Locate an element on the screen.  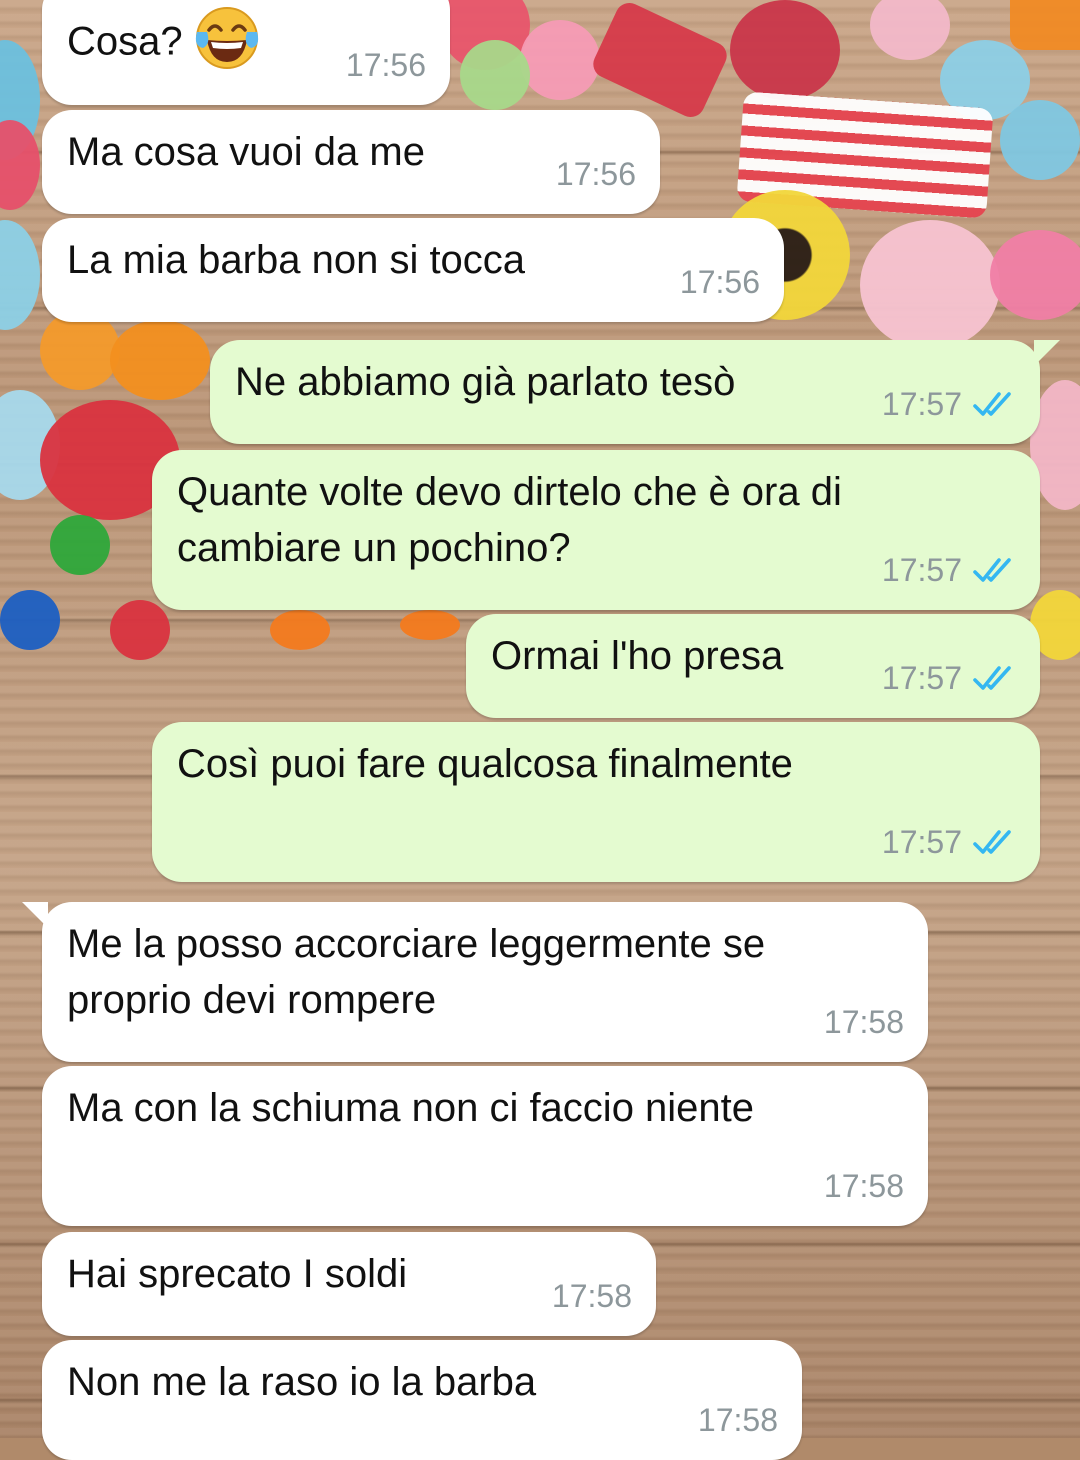
message-text: Ormai l'ho presa is located at coordinates (637, 656).